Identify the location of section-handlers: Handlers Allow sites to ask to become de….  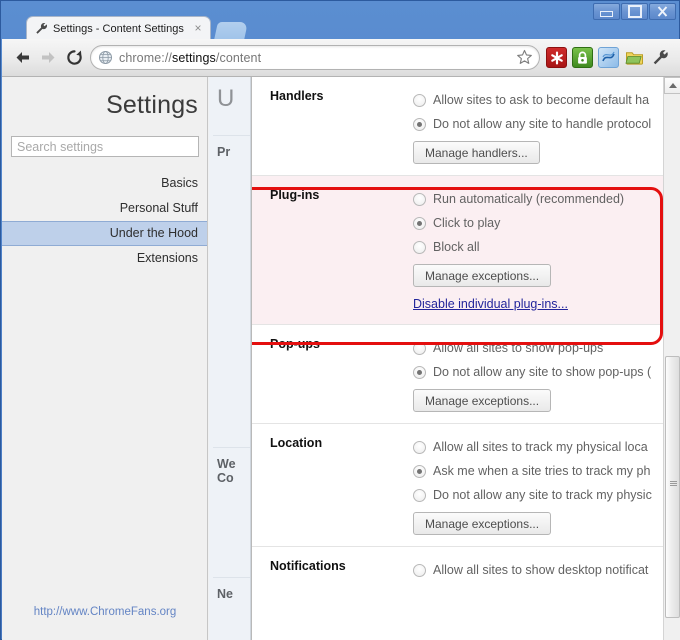
(458, 126).